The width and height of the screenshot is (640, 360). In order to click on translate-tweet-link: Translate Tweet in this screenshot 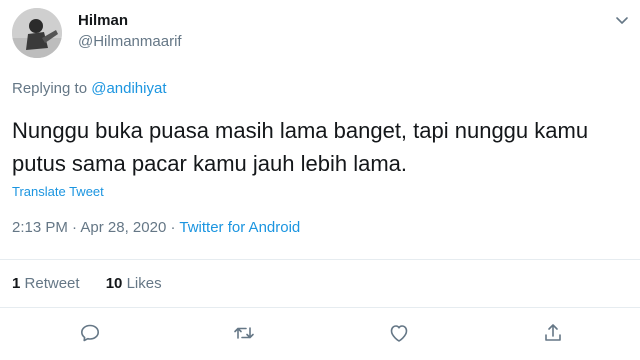, I will do `click(58, 191)`.